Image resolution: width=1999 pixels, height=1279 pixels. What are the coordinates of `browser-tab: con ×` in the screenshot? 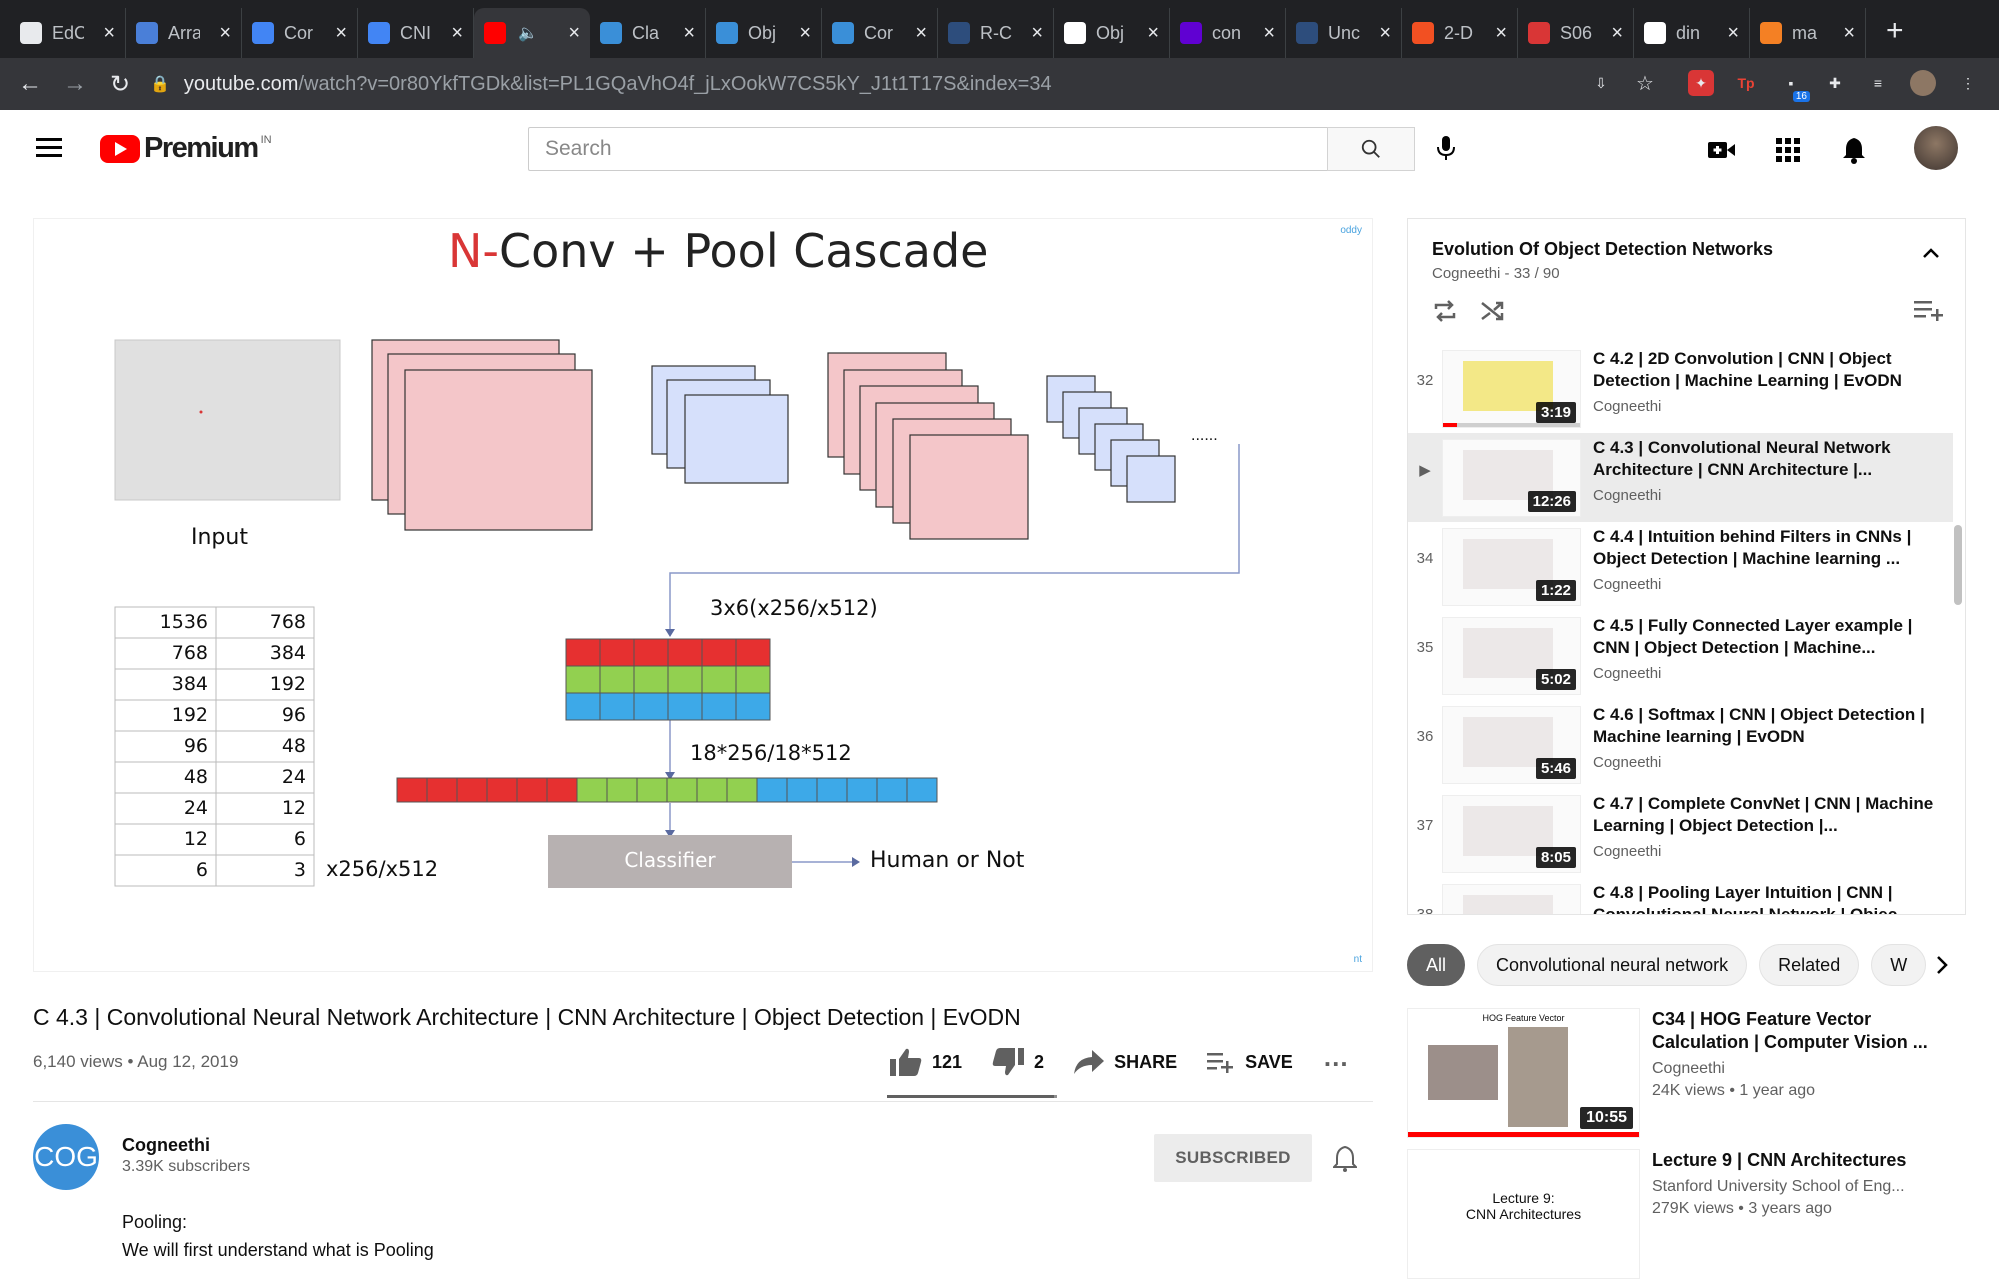 It's located at (1228, 33).